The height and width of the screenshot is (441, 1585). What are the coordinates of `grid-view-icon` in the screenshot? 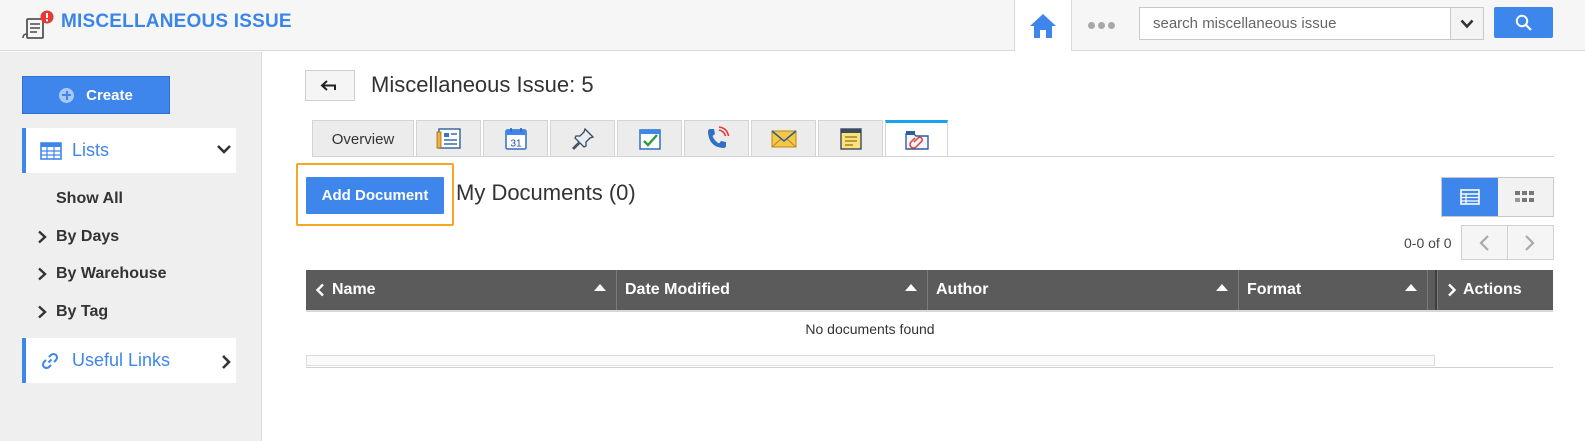 It's located at (1525, 196).